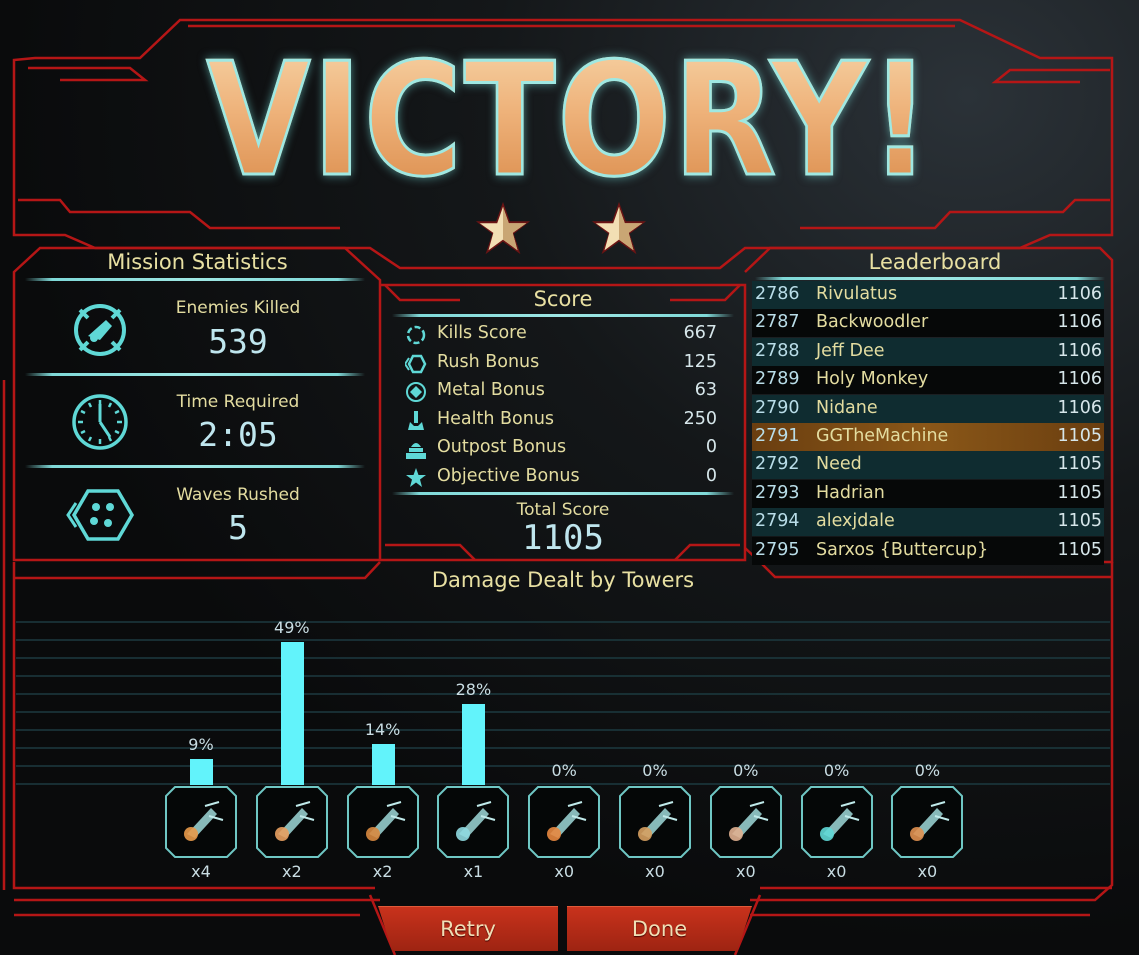  Describe the element at coordinates (659, 928) in the screenshot. I see `done-button: Done` at that location.